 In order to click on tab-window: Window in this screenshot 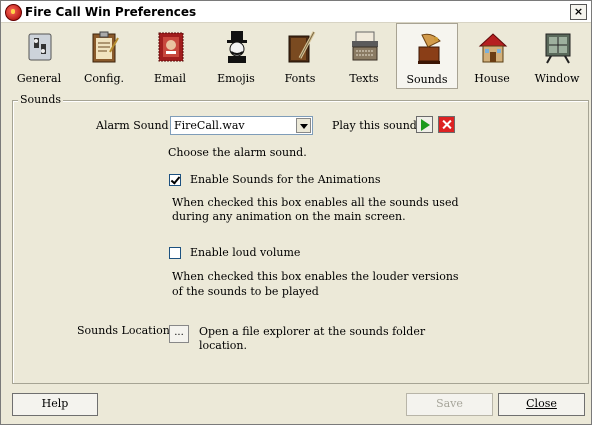, I will do `click(557, 56)`.